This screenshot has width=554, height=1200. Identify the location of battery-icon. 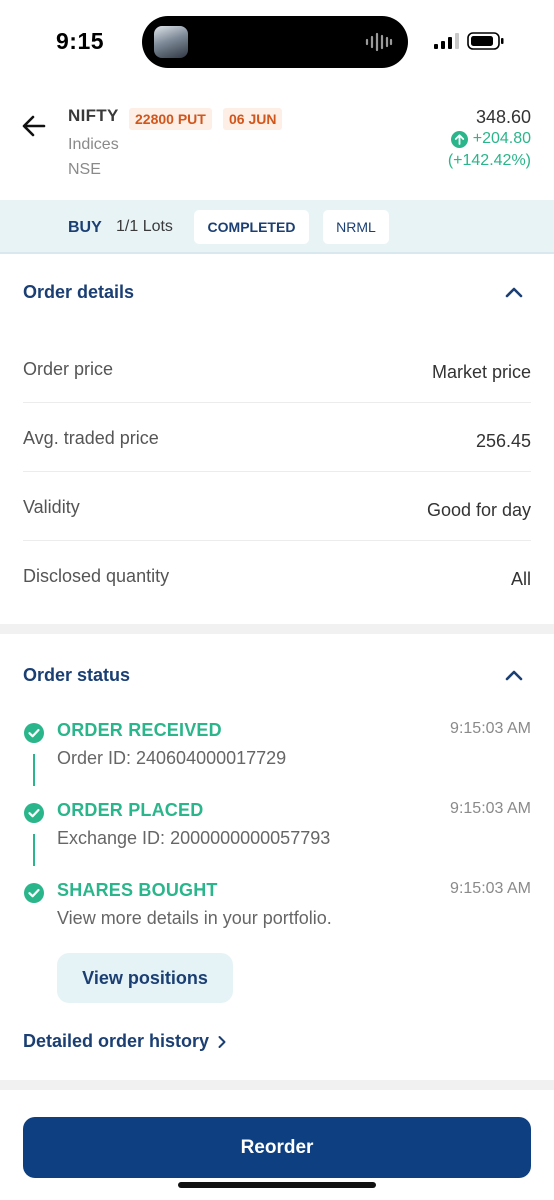
(485, 41).